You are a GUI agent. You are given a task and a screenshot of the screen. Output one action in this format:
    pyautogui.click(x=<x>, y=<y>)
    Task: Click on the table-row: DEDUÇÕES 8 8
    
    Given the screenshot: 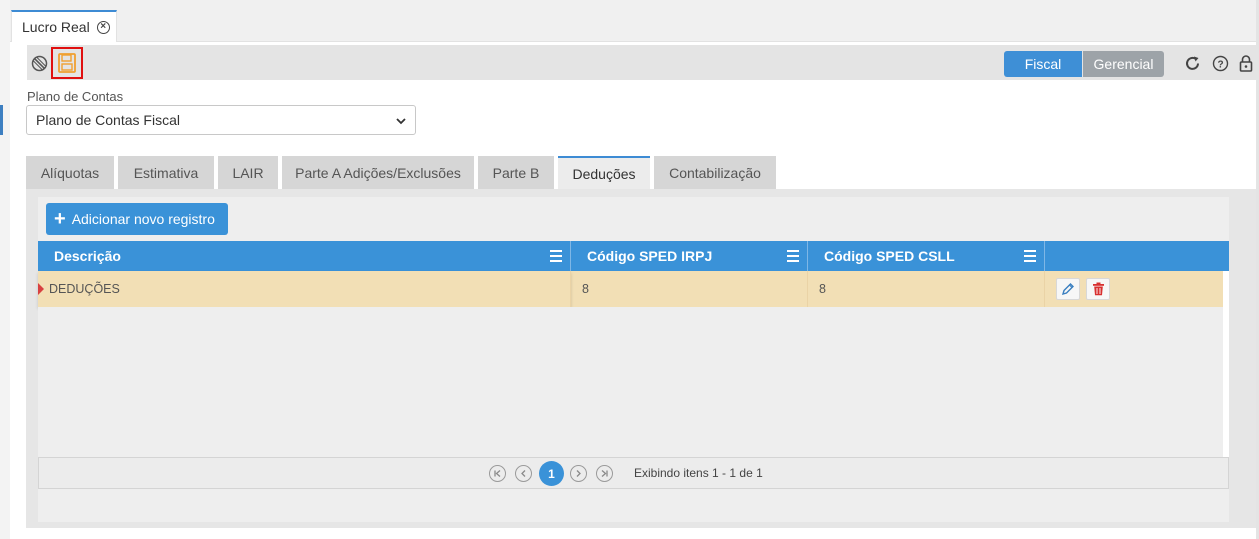 What is the action you would take?
    pyautogui.click(x=630, y=289)
    